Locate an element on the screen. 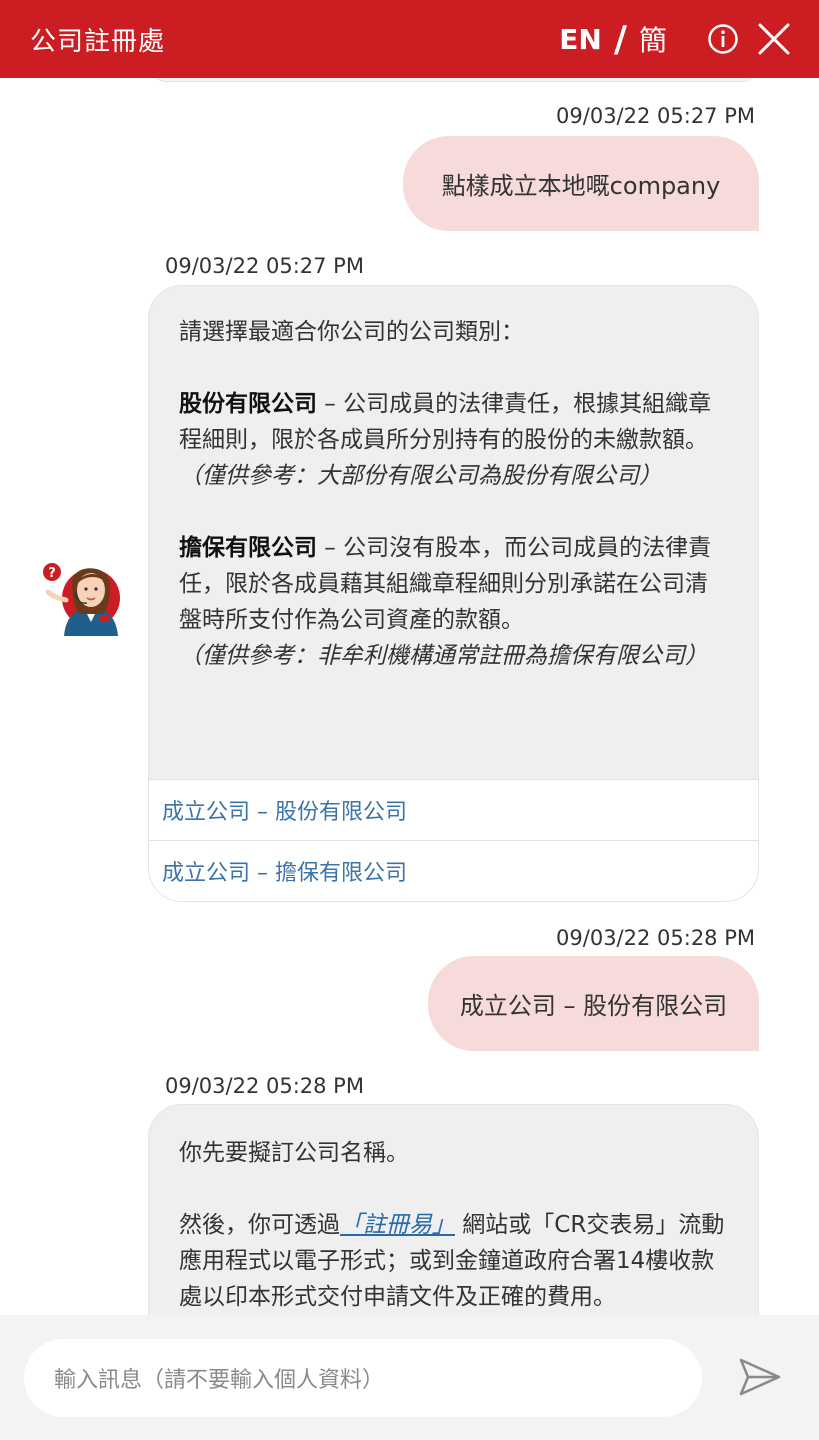 This screenshot has width=819, height=1440. language-switcher: EN / 簡 is located at coordinates (613, 39).